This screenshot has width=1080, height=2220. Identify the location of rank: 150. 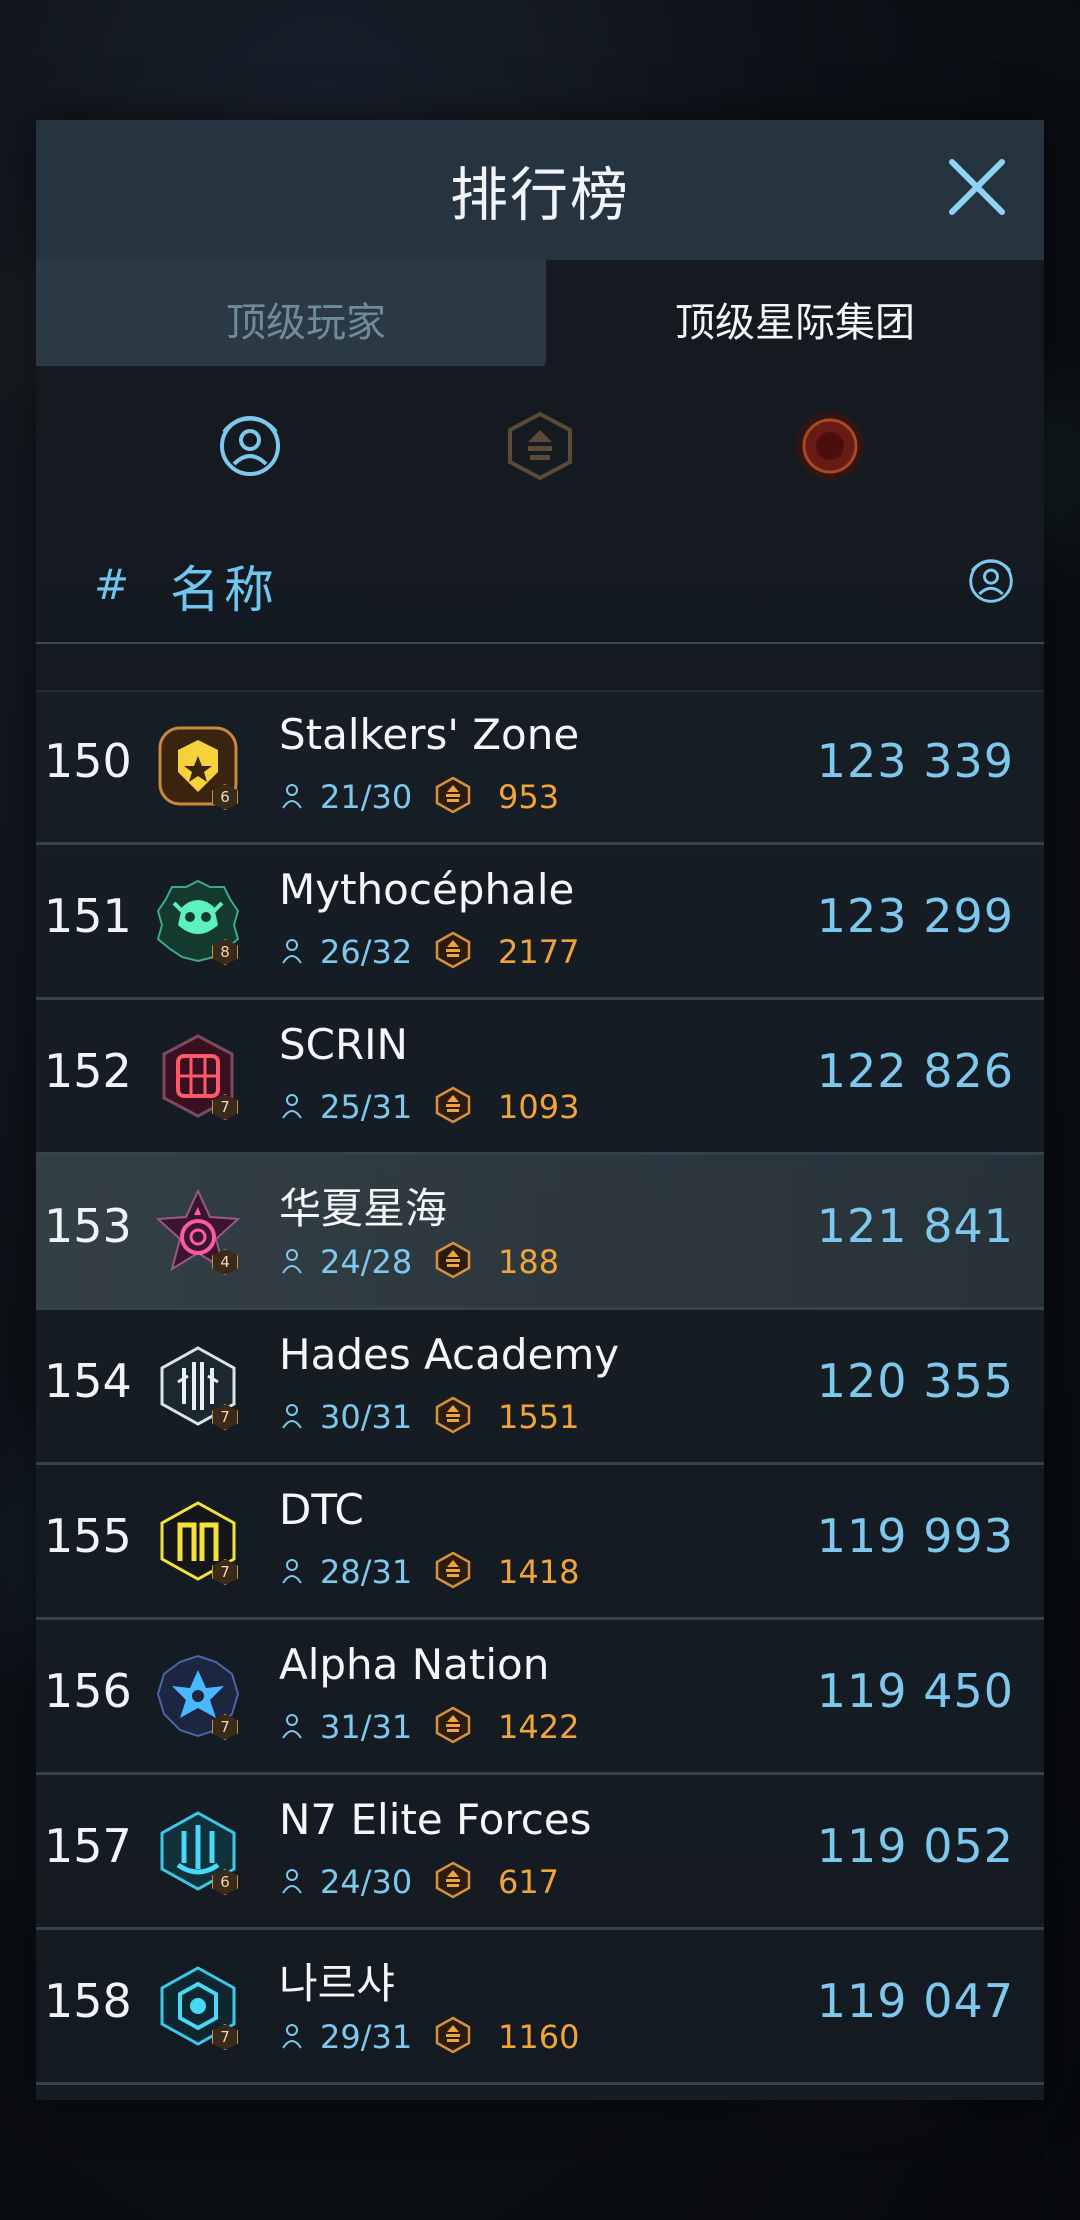
(88, 761).